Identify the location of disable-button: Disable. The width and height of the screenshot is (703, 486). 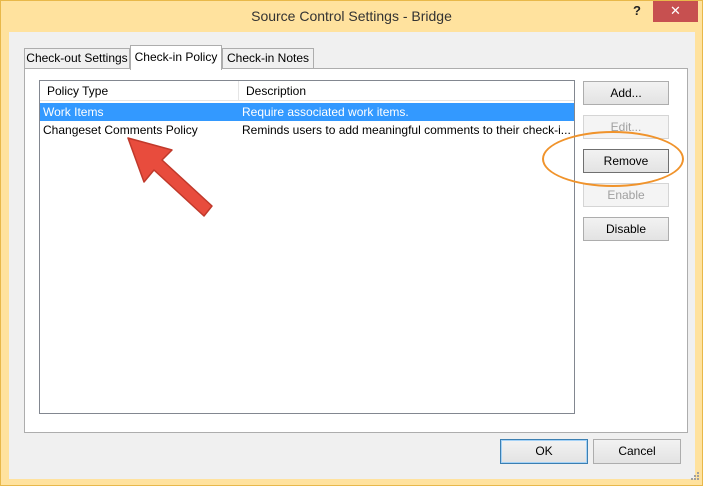
(626, 229).